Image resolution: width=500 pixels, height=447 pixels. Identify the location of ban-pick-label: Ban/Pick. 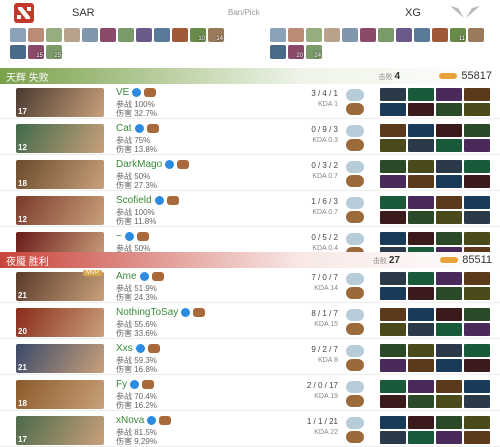
(244, 12).